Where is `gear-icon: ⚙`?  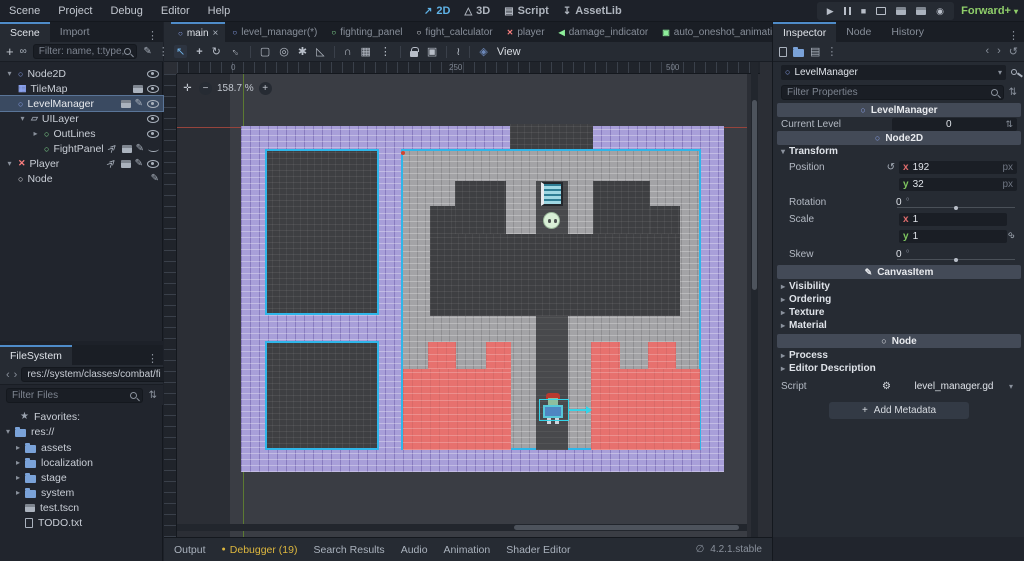 gear-icon: ⚙ is located at coordinates (886, 386).